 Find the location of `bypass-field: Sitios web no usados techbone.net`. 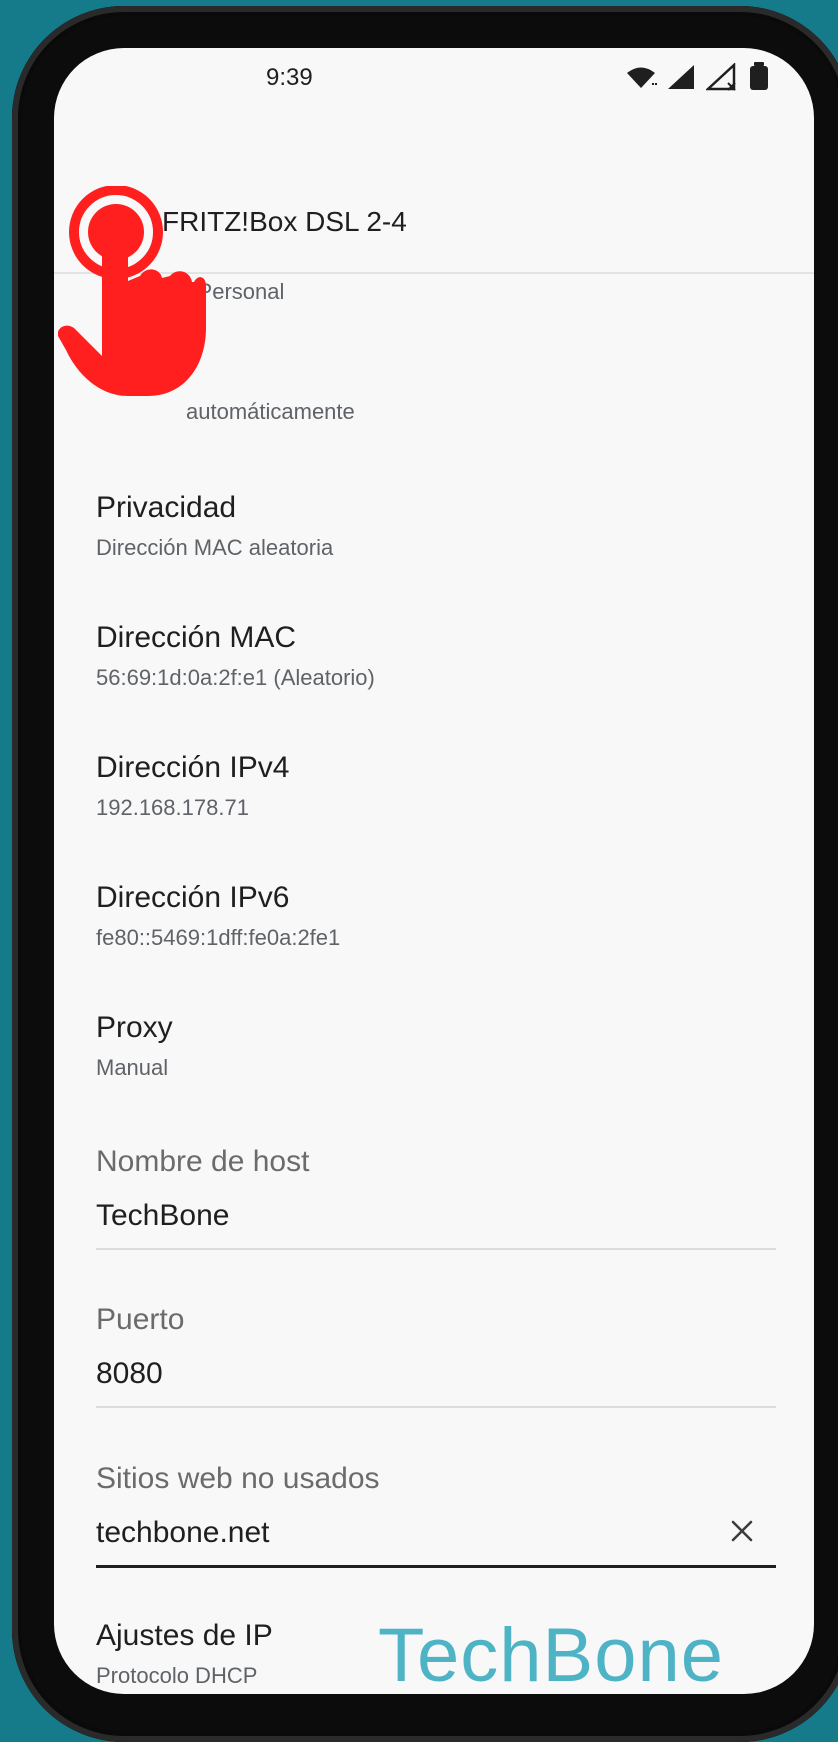

bypass-field: Sitios web no usados techbone.net is located at coordinates (436, 1514).